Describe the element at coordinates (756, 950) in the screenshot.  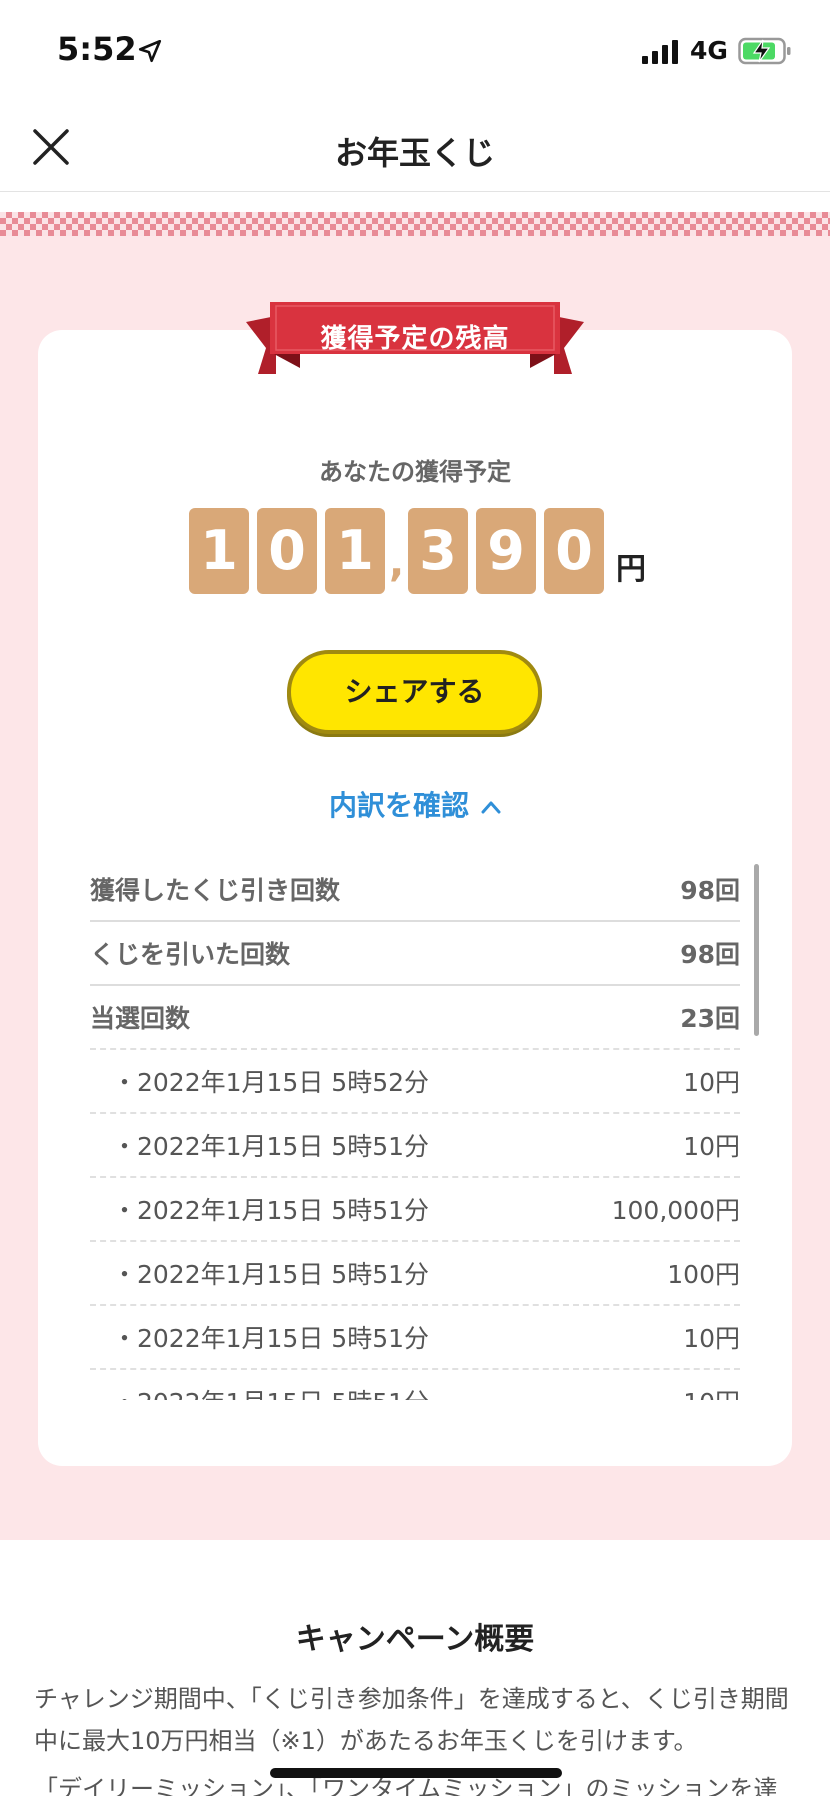
I see `scrollbar` at that location.